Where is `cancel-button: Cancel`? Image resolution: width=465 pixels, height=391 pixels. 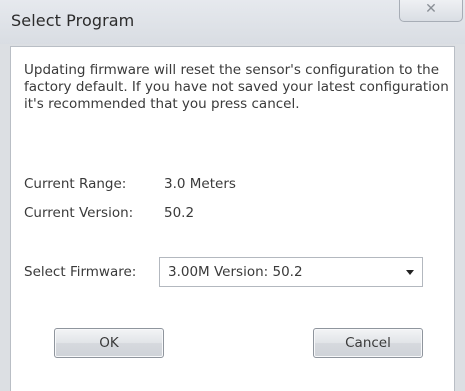
cancel-button: Cancel is located at coordinates (368, 343).